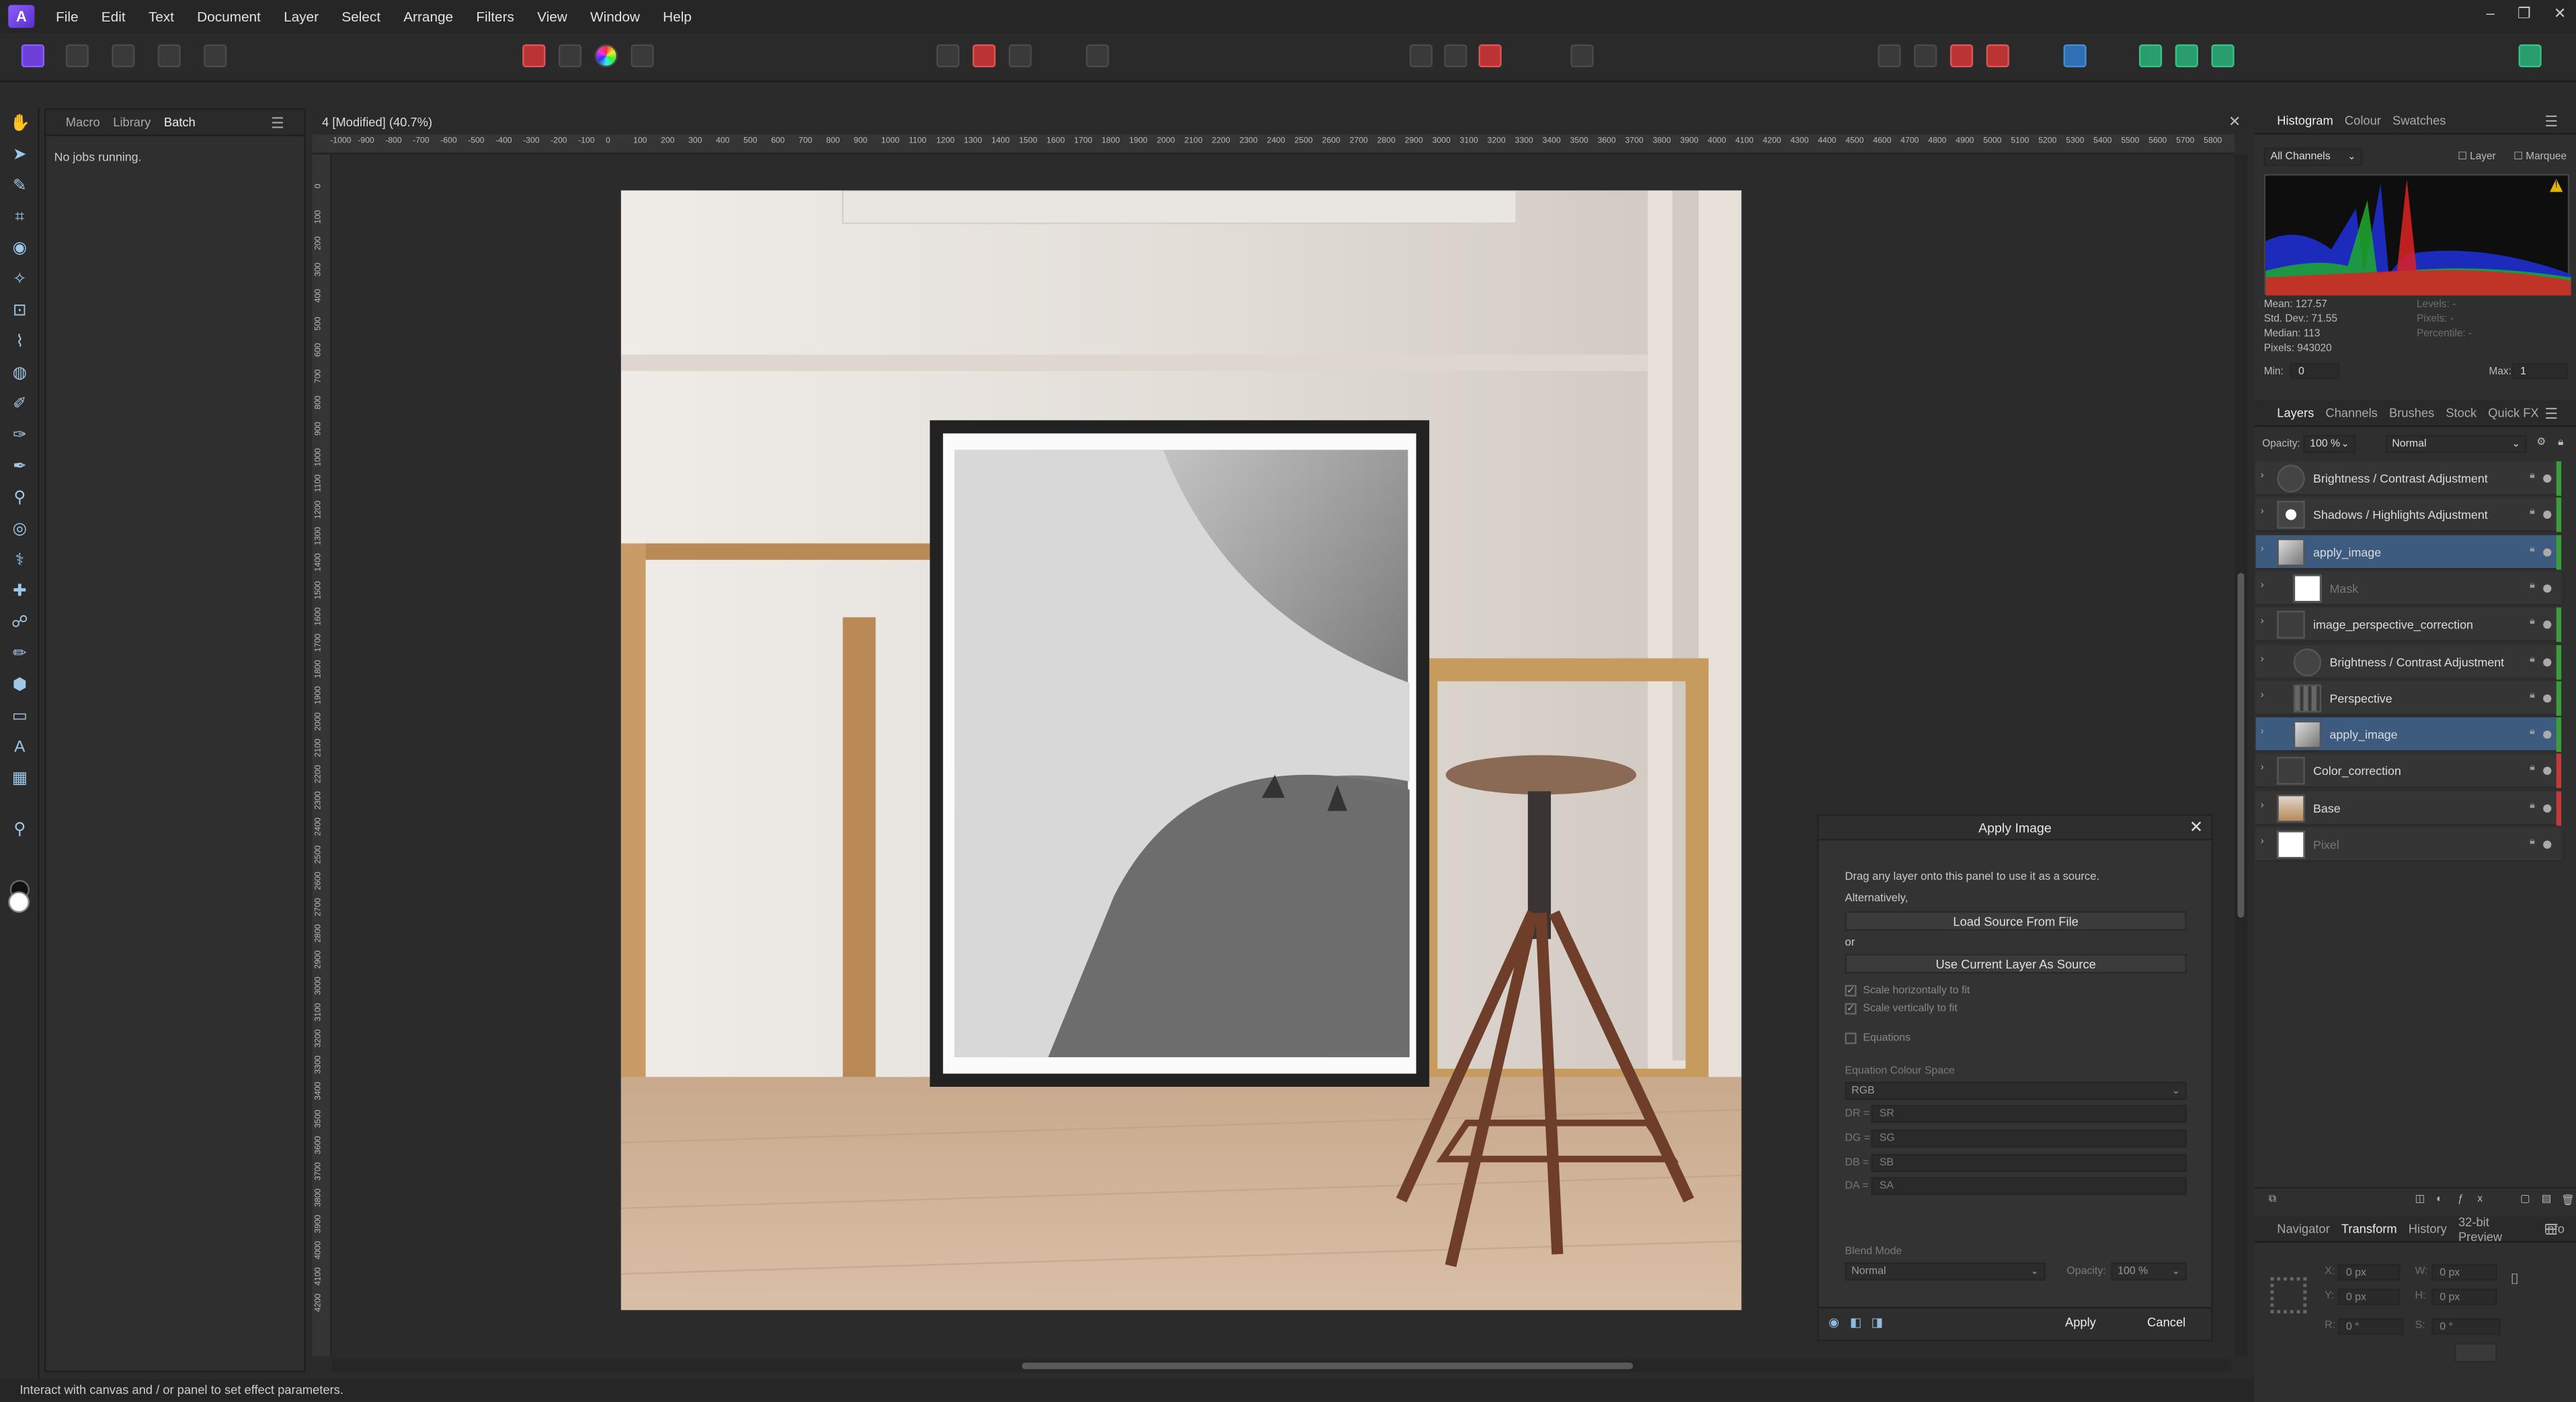 Image resolution: width=2576 pixels, height=1402 pixels. Describe the element at coordinates (2408, 588) in the screenshot. I see `layer-row: › Mask 🔒︎` at that location.